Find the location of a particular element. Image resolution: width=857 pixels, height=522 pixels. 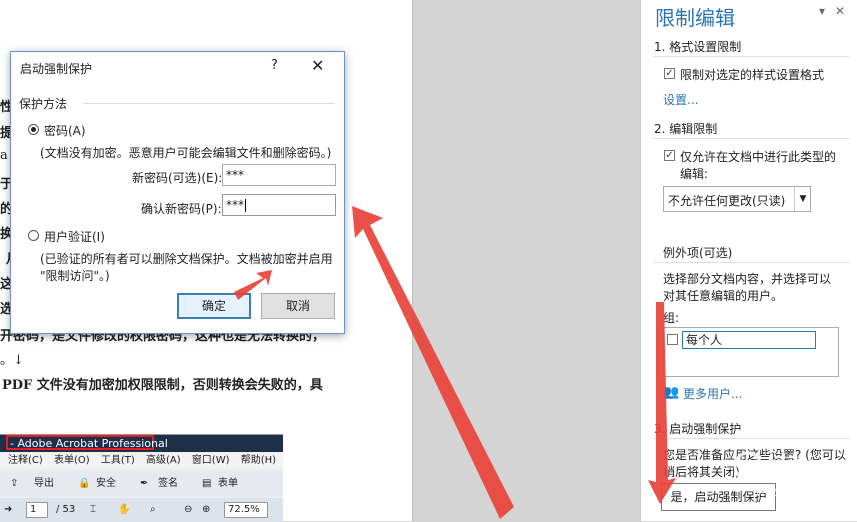

new-password-field: *** is located at coordinates (279, 175).